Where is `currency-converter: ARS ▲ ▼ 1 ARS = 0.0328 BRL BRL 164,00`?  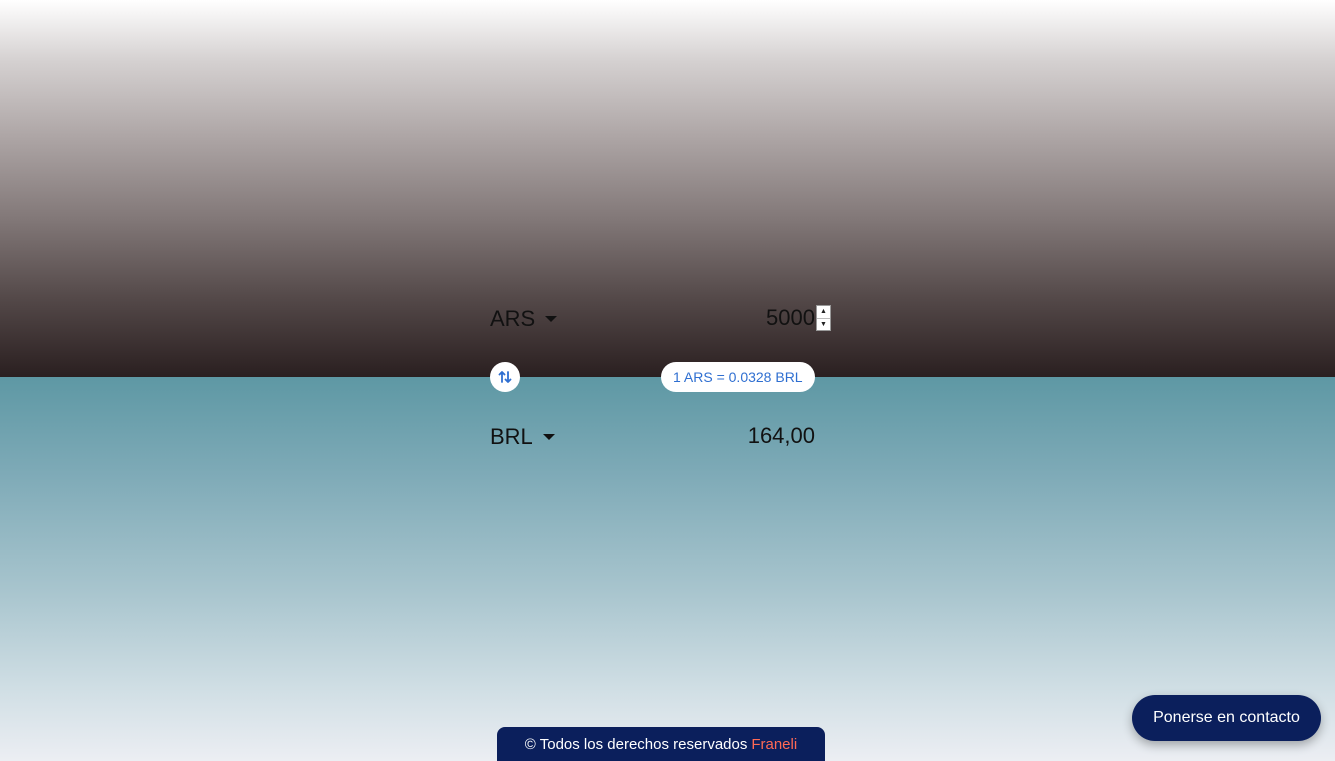
currency-converter: ARS ▲ ▼ 1 ARS = 0.0328 BRL BRL 164,00 is located at coordinates (662, 380).